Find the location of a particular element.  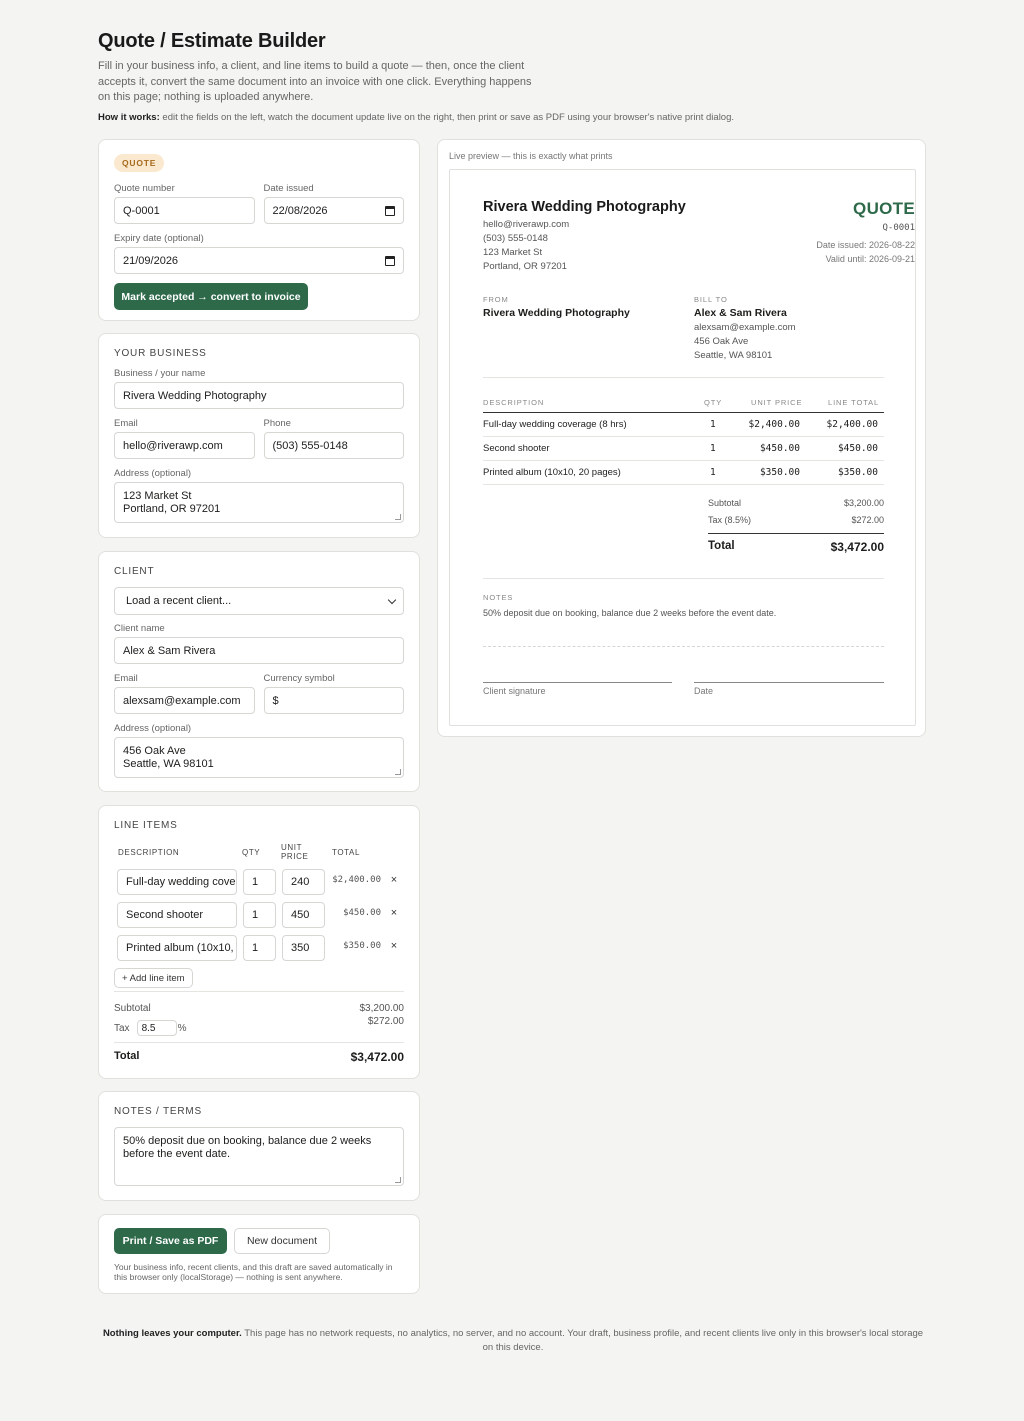

preview-signature-label: Client signature is located at coordinates (514, 691).